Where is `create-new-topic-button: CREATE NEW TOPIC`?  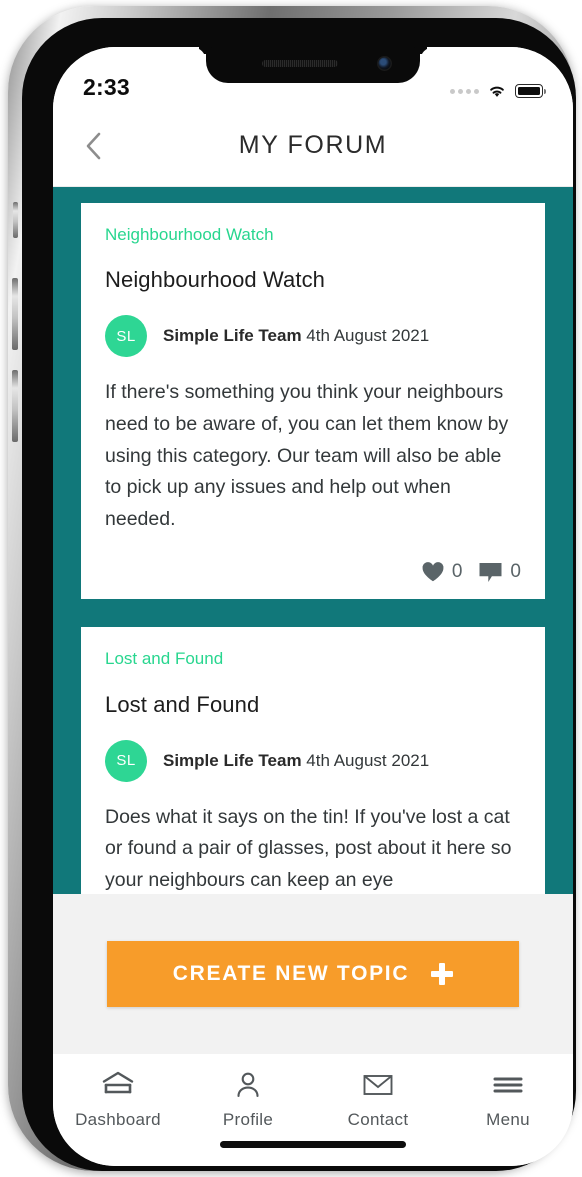 create-new-topic-button: CREATE NEW TOPIC is located at coordinates (313, 974).